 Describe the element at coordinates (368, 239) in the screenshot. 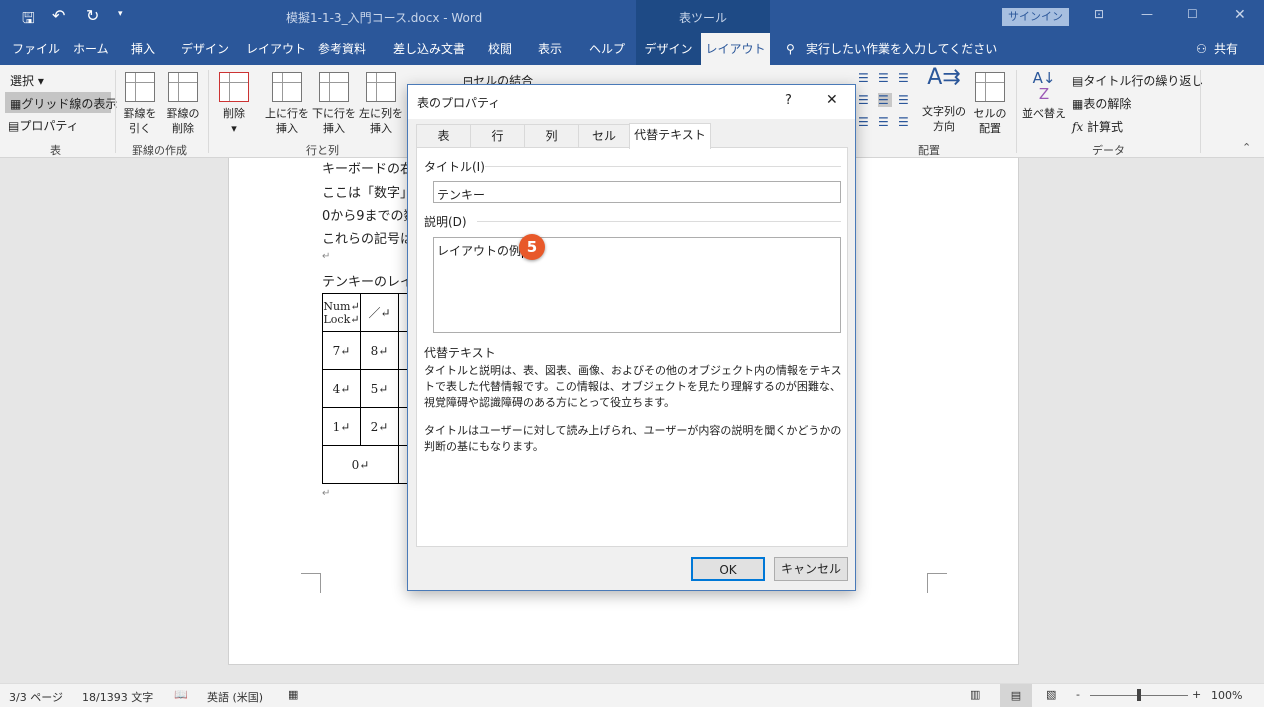

I see `doc-line: これらの記号は` at that location.